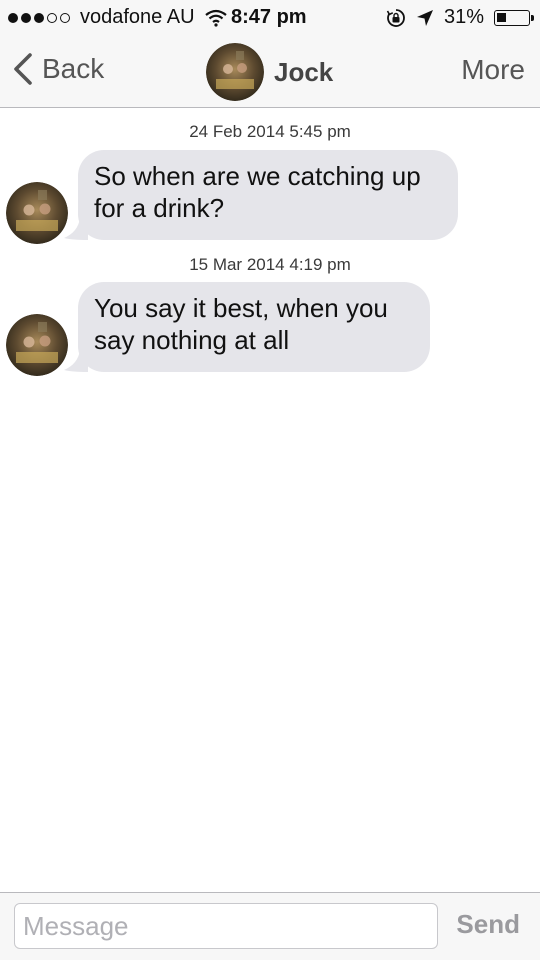  I want to click on status-bar: vodafone AU 8:47 pm 31%, so click(270, 18).